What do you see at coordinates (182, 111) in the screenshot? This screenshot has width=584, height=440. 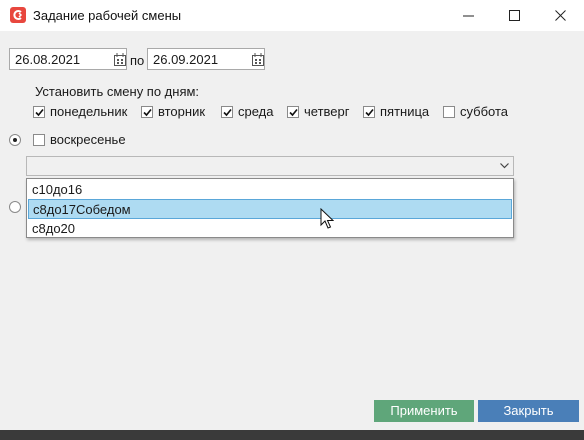 I see `tuesday-label: вторник` at bounding box center [182, 111].